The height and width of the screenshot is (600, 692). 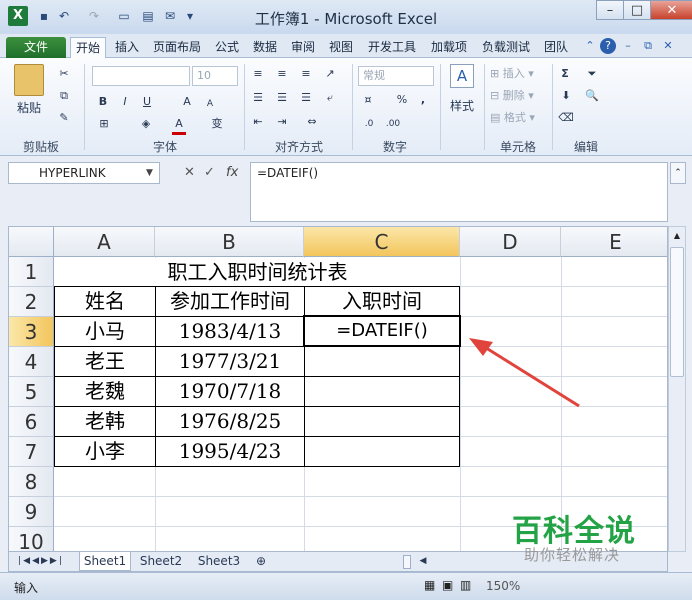 I want to click on help-icon: ?, so click(x=608, y=46).